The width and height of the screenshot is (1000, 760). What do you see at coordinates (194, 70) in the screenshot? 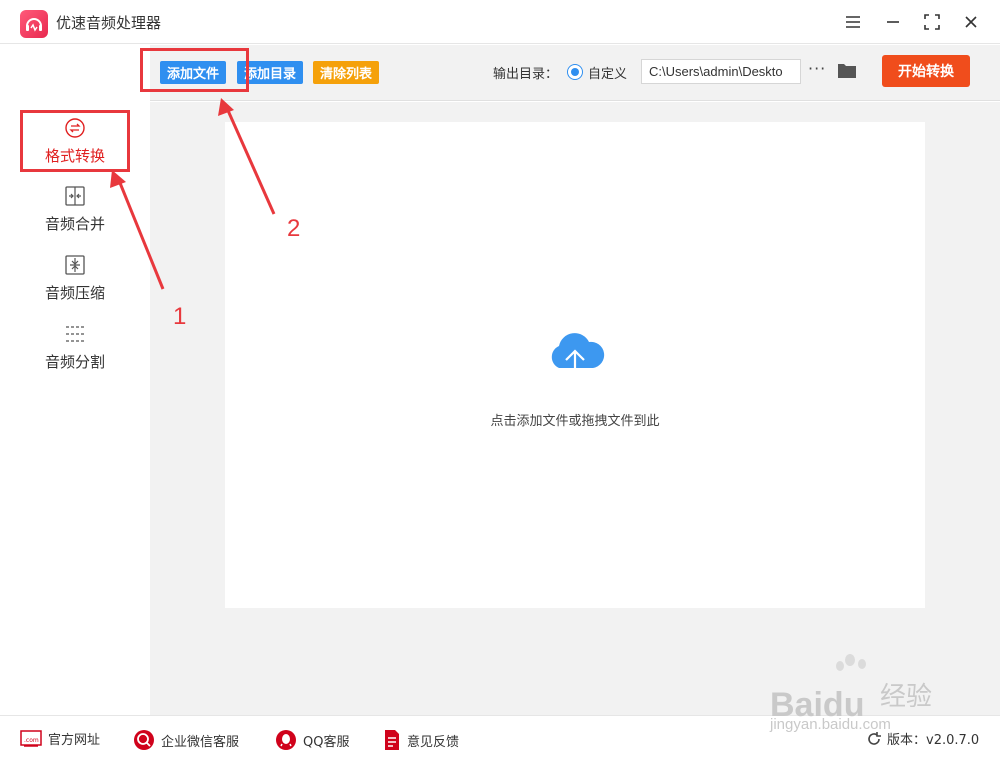
I see `annotation-box-add-file` at bounding box center [194, 70].